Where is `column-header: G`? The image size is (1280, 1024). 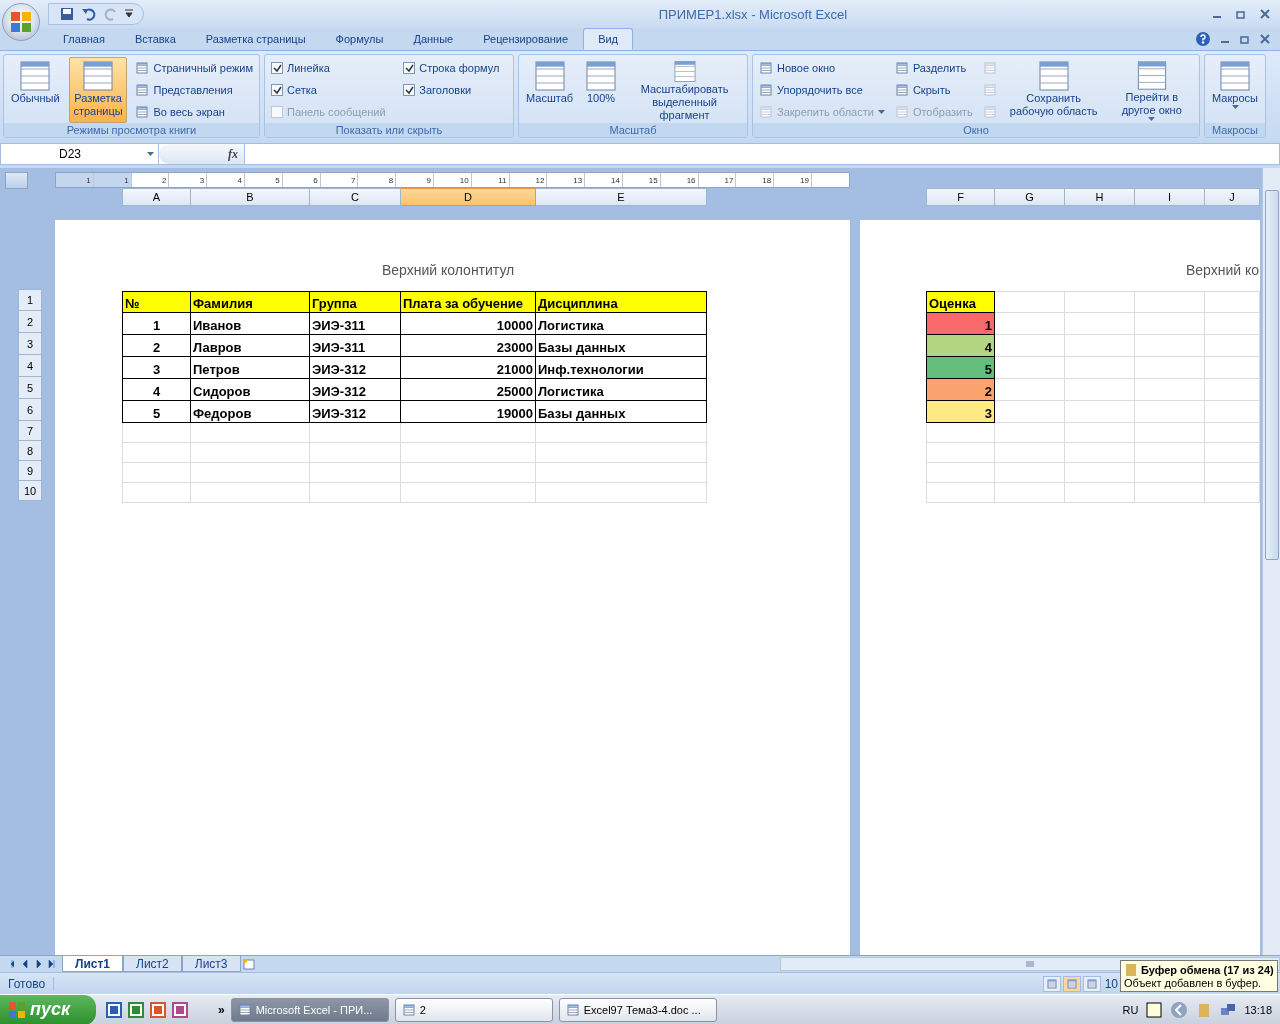
column-header: G is located at coordinates (1030, 197).